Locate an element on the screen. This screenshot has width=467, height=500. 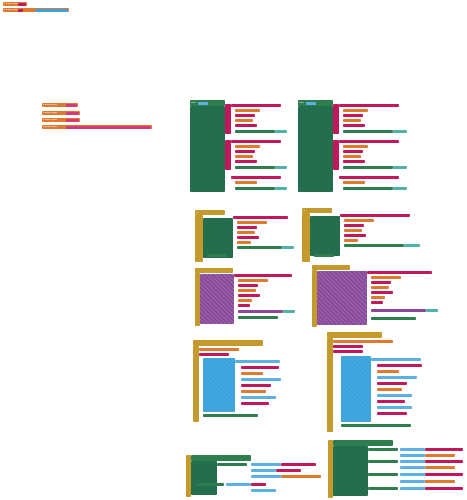
procedure-block-e is located at coordinates (247, 297).